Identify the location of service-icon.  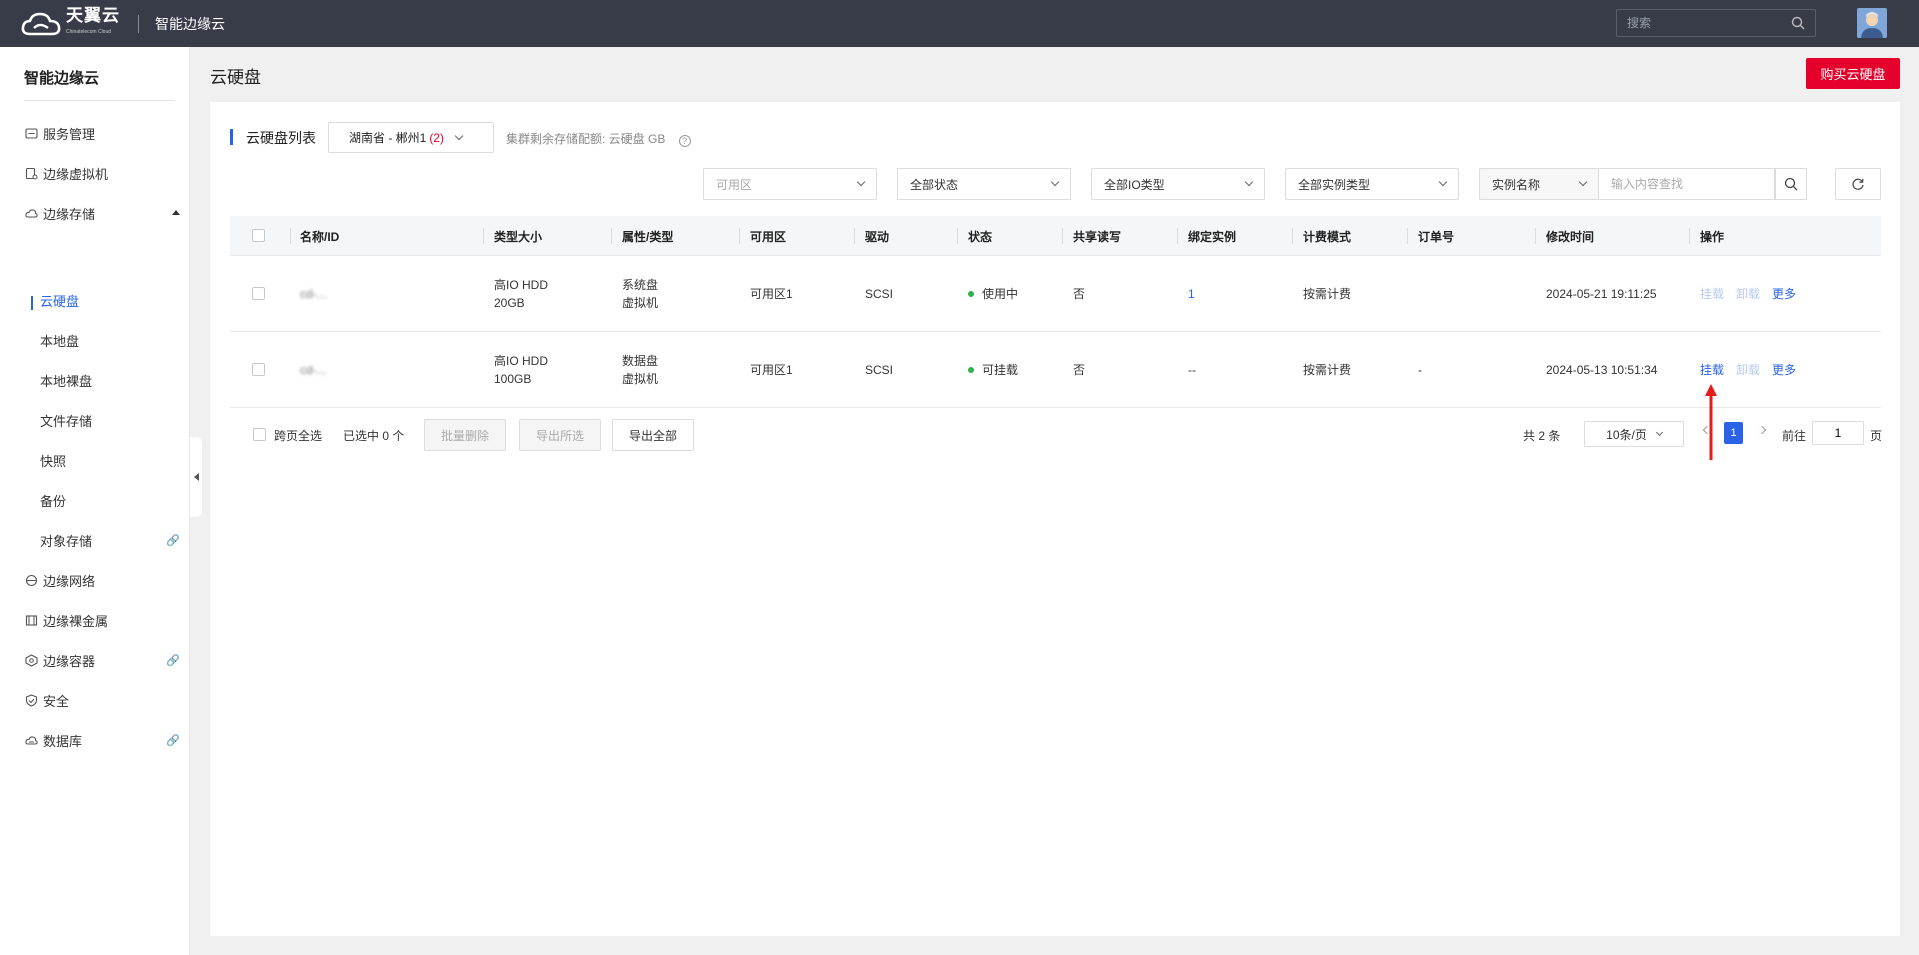
(31, 133).